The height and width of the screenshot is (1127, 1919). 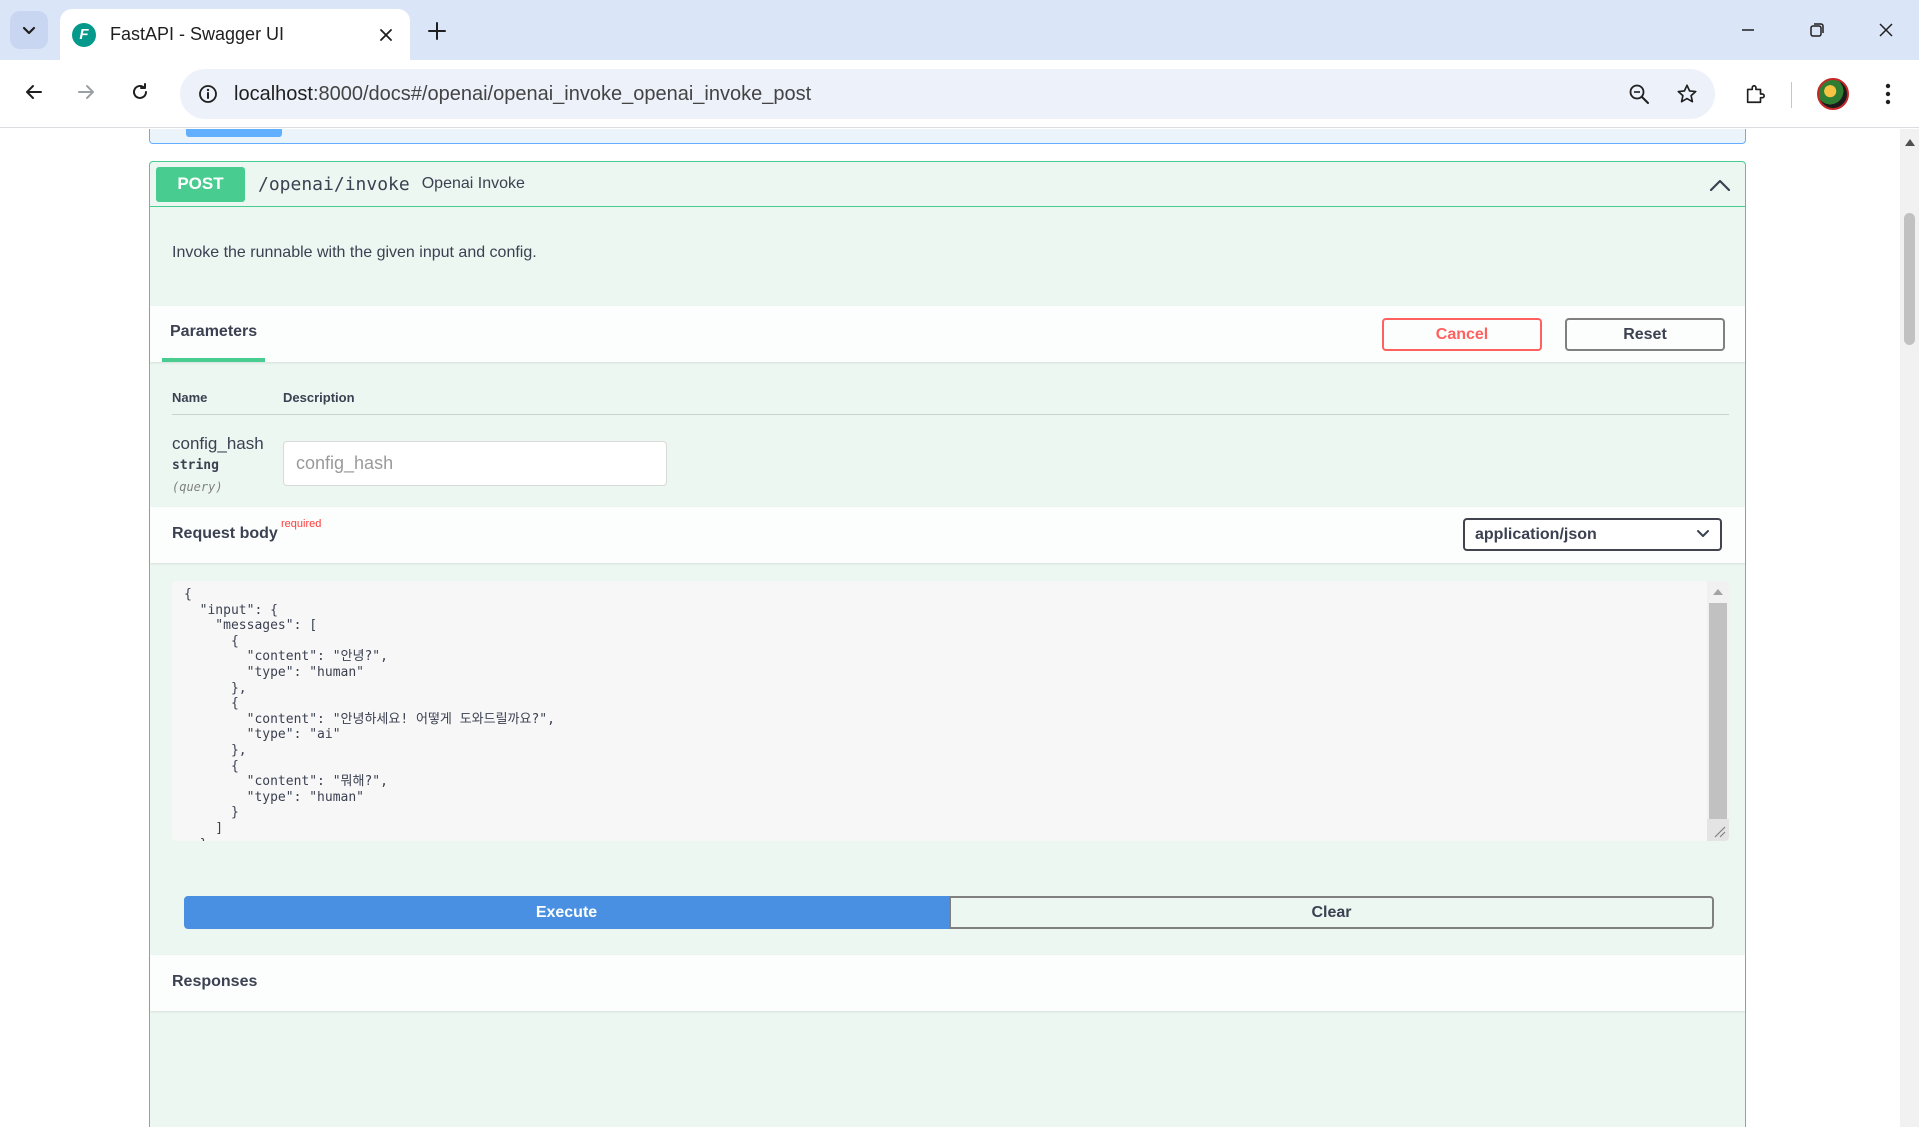 I want to click on param-location: (query), so click(x=197, y=487).